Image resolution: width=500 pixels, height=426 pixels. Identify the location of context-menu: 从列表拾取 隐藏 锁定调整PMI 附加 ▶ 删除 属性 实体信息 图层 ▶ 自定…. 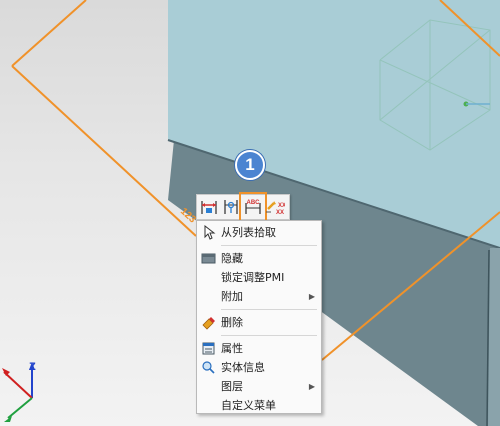
(259, 317).